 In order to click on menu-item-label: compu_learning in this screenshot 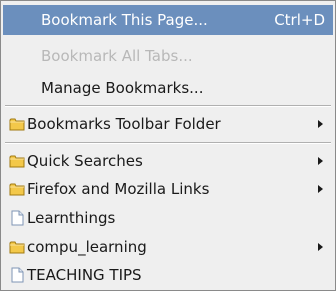, I will do `click(87, 247)`.